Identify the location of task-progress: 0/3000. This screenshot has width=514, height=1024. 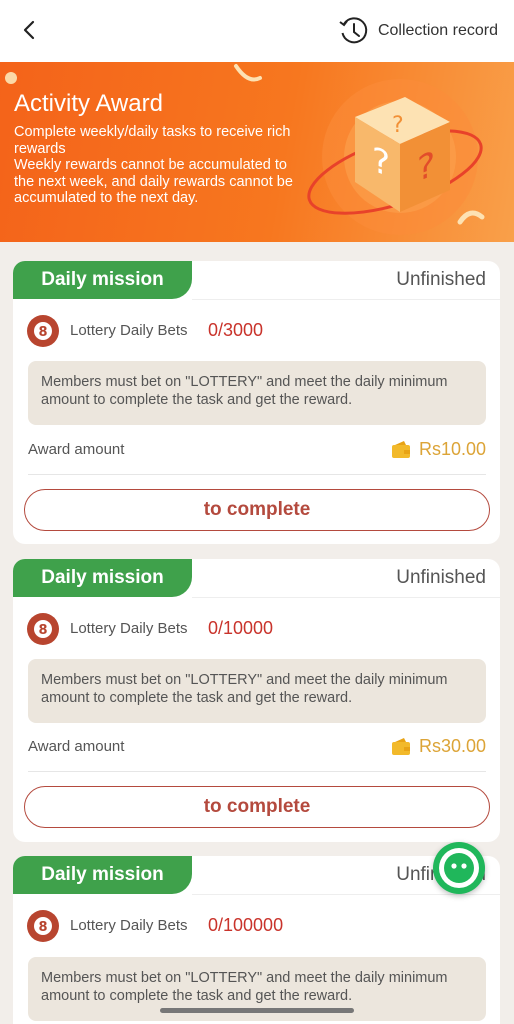
(236, 330).